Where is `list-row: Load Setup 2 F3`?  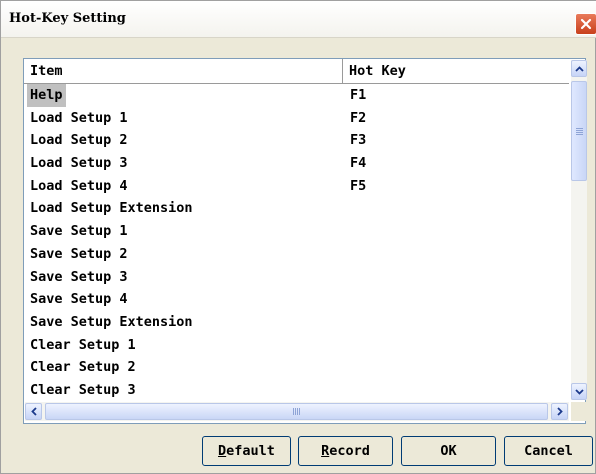
list-row: Load Setup 2 F3 is located at coordinates (296, 140).